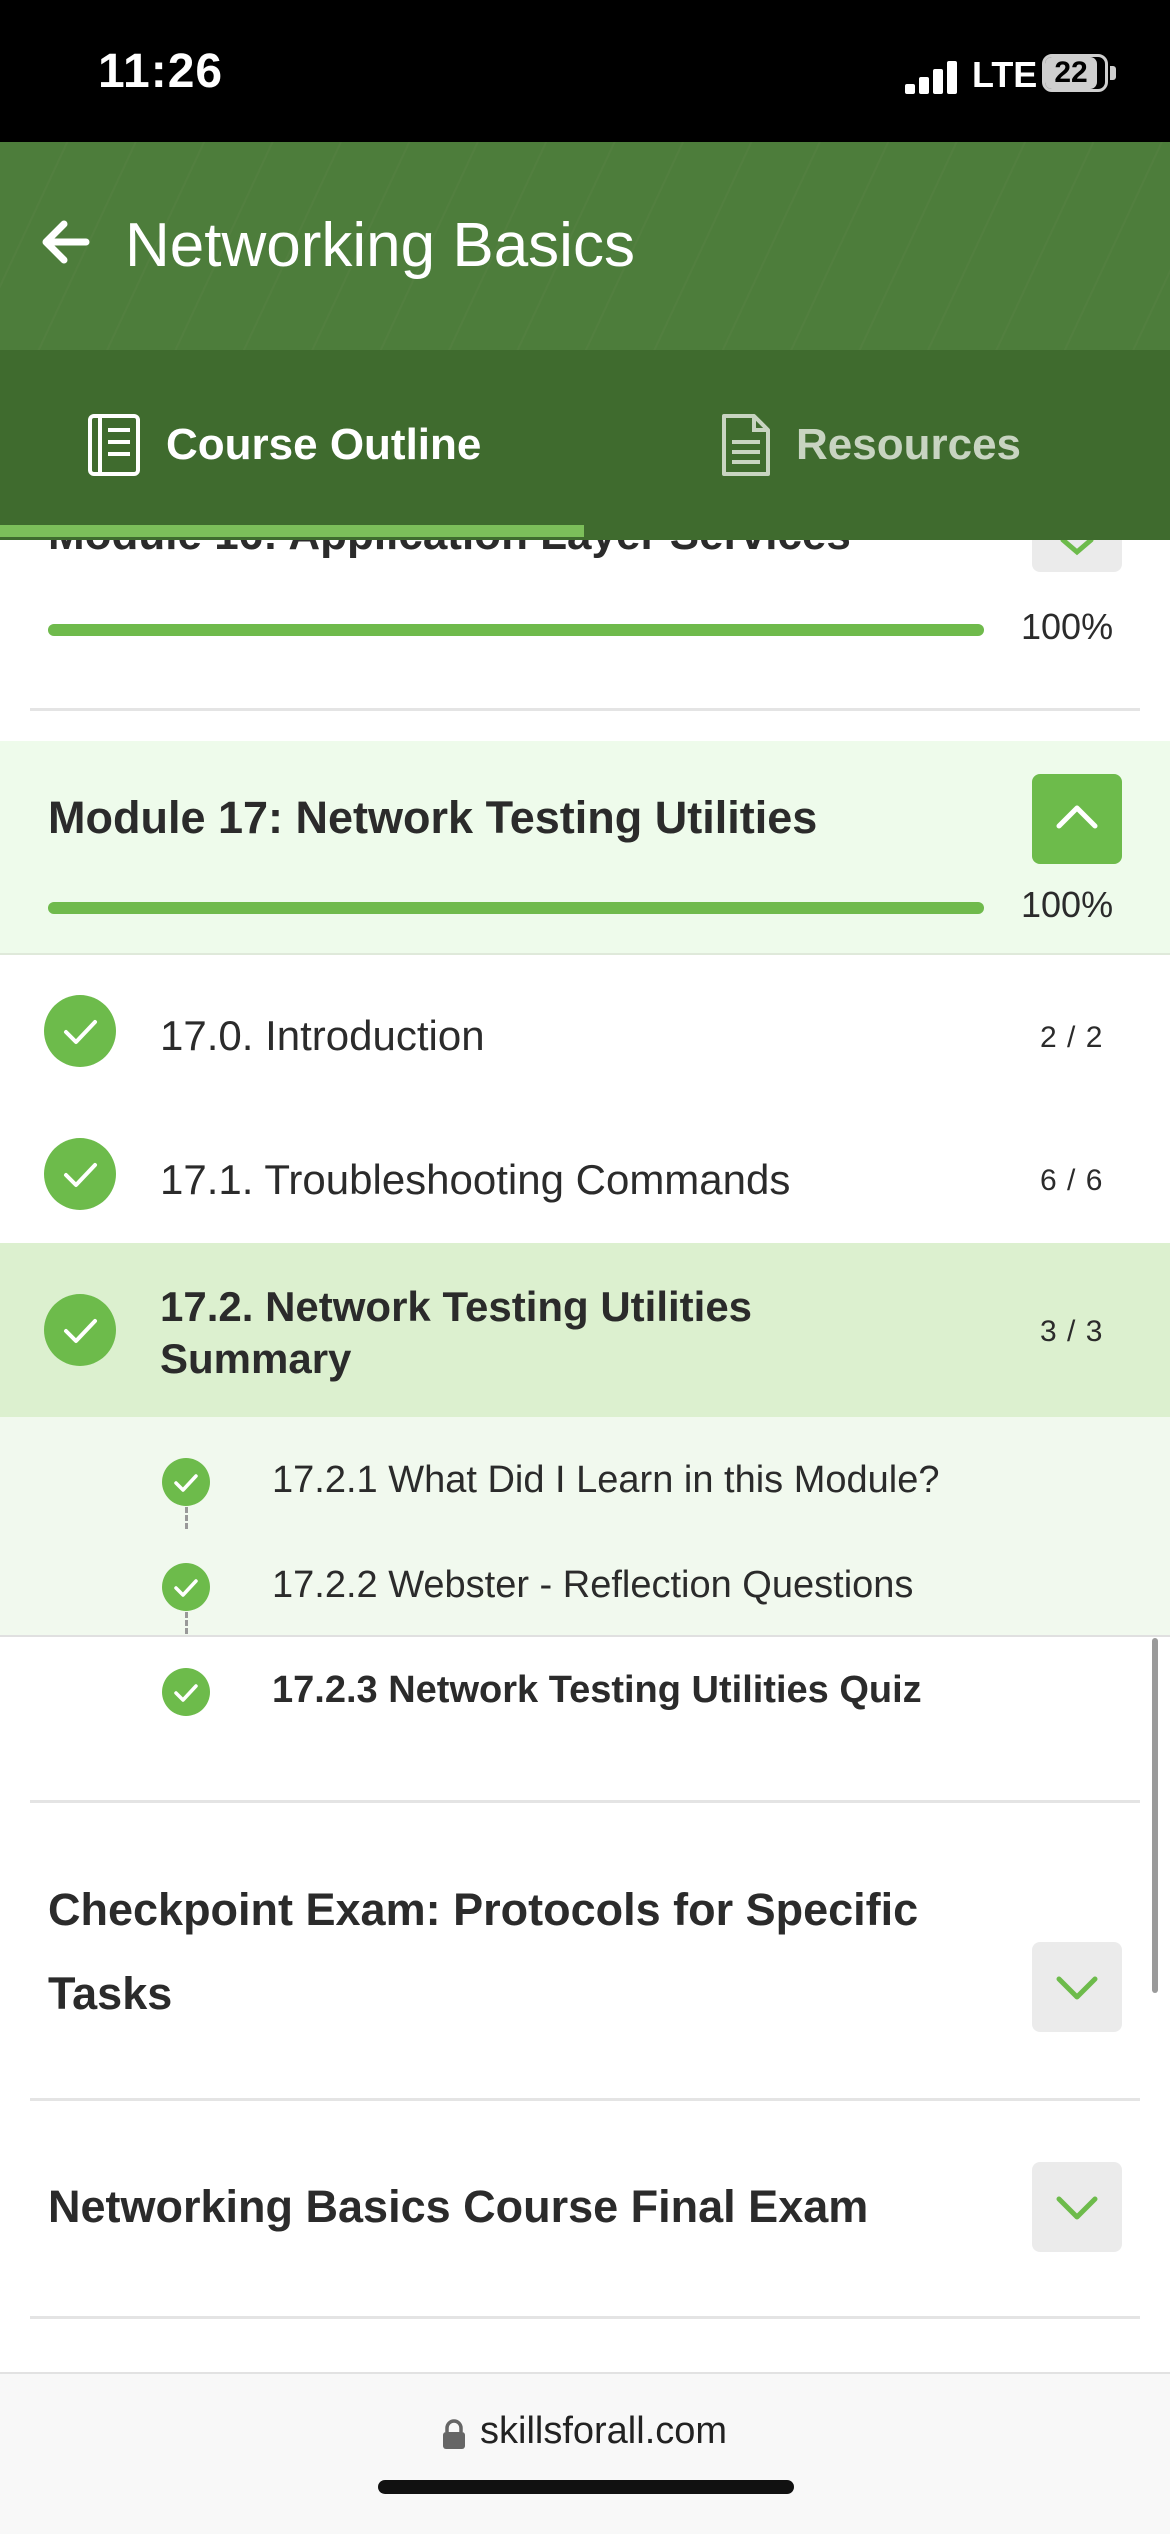 This screenshot has height=2534, width=1170. I want to click on battery-tip, so click(1113, 73).